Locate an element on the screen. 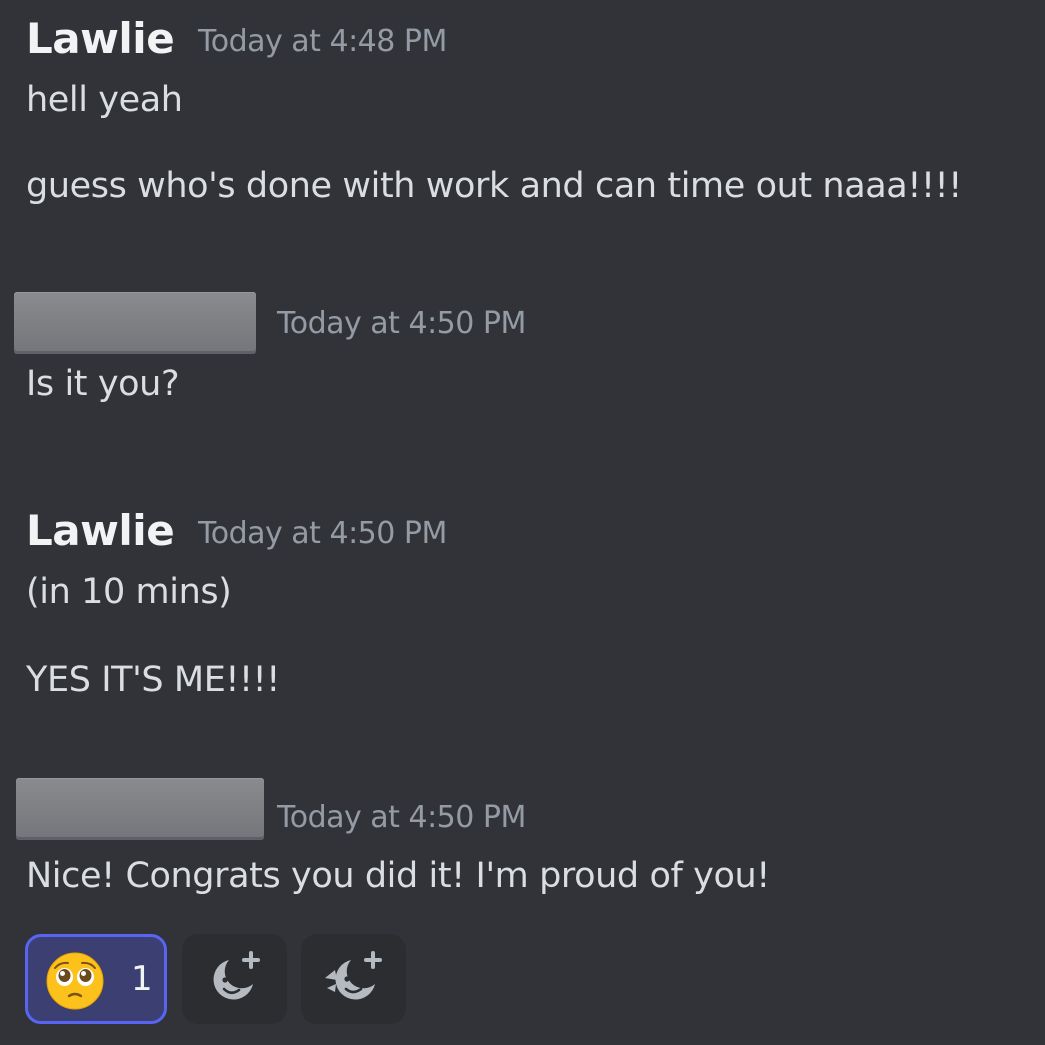  pleading-face-icon is located at coordinates (75, 983).